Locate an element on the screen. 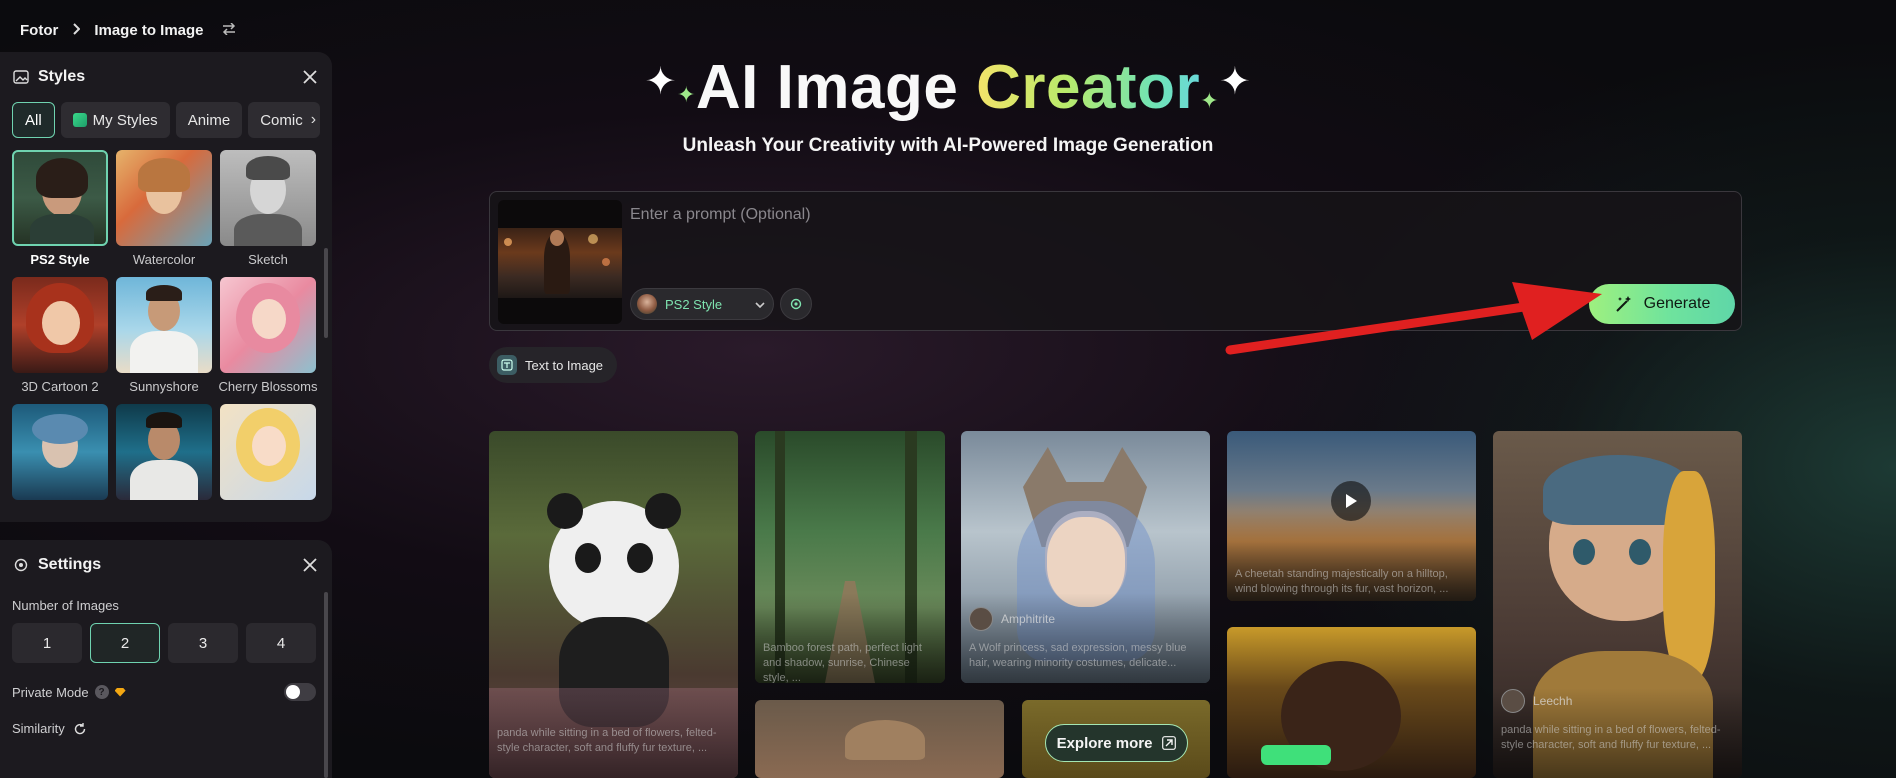 Image resolution: width=1896 pixels, height=778 pixels. card-username: Leechh is located at coordinates (1553, 701).